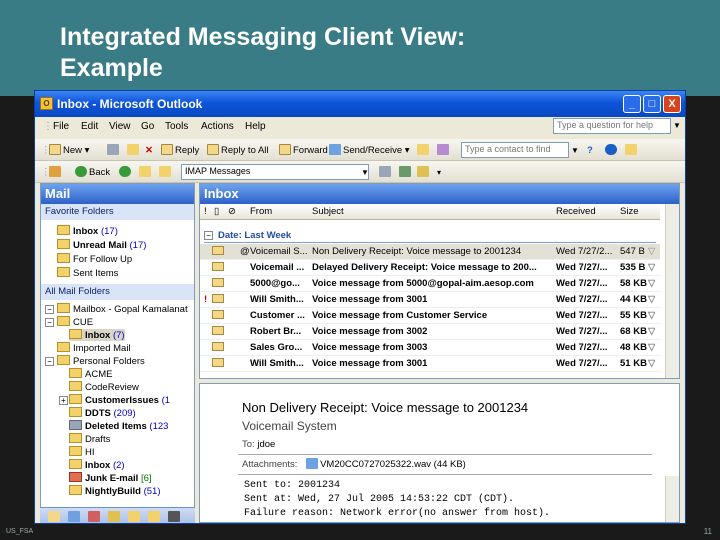 The height and width of the screenshot is (540, 720). I want to click on forward-button: Forward, so click(303, 150).